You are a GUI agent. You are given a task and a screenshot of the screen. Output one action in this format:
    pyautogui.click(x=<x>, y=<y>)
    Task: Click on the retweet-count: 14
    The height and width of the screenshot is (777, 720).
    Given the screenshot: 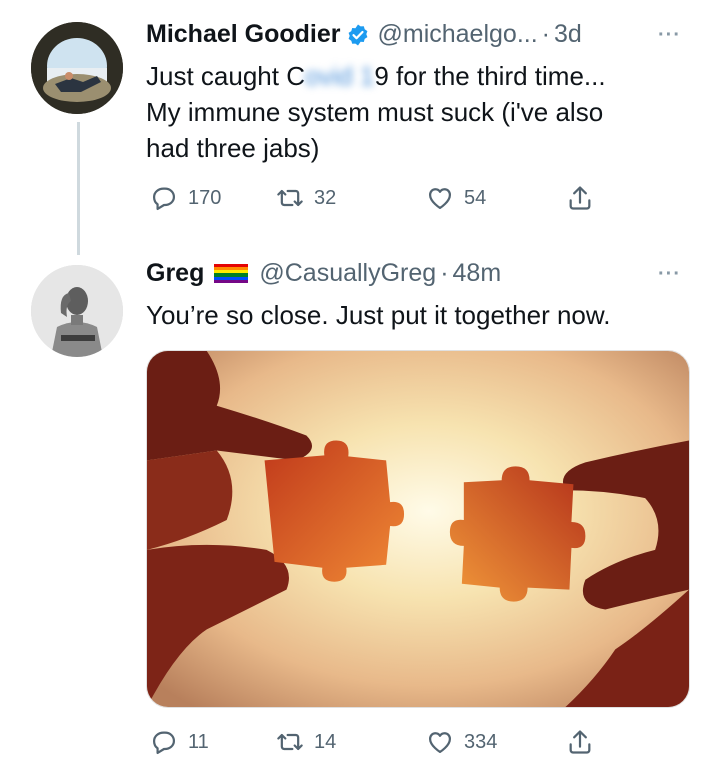 What is the action you would take?
    pyautogui.click(x=325, y=741)
    